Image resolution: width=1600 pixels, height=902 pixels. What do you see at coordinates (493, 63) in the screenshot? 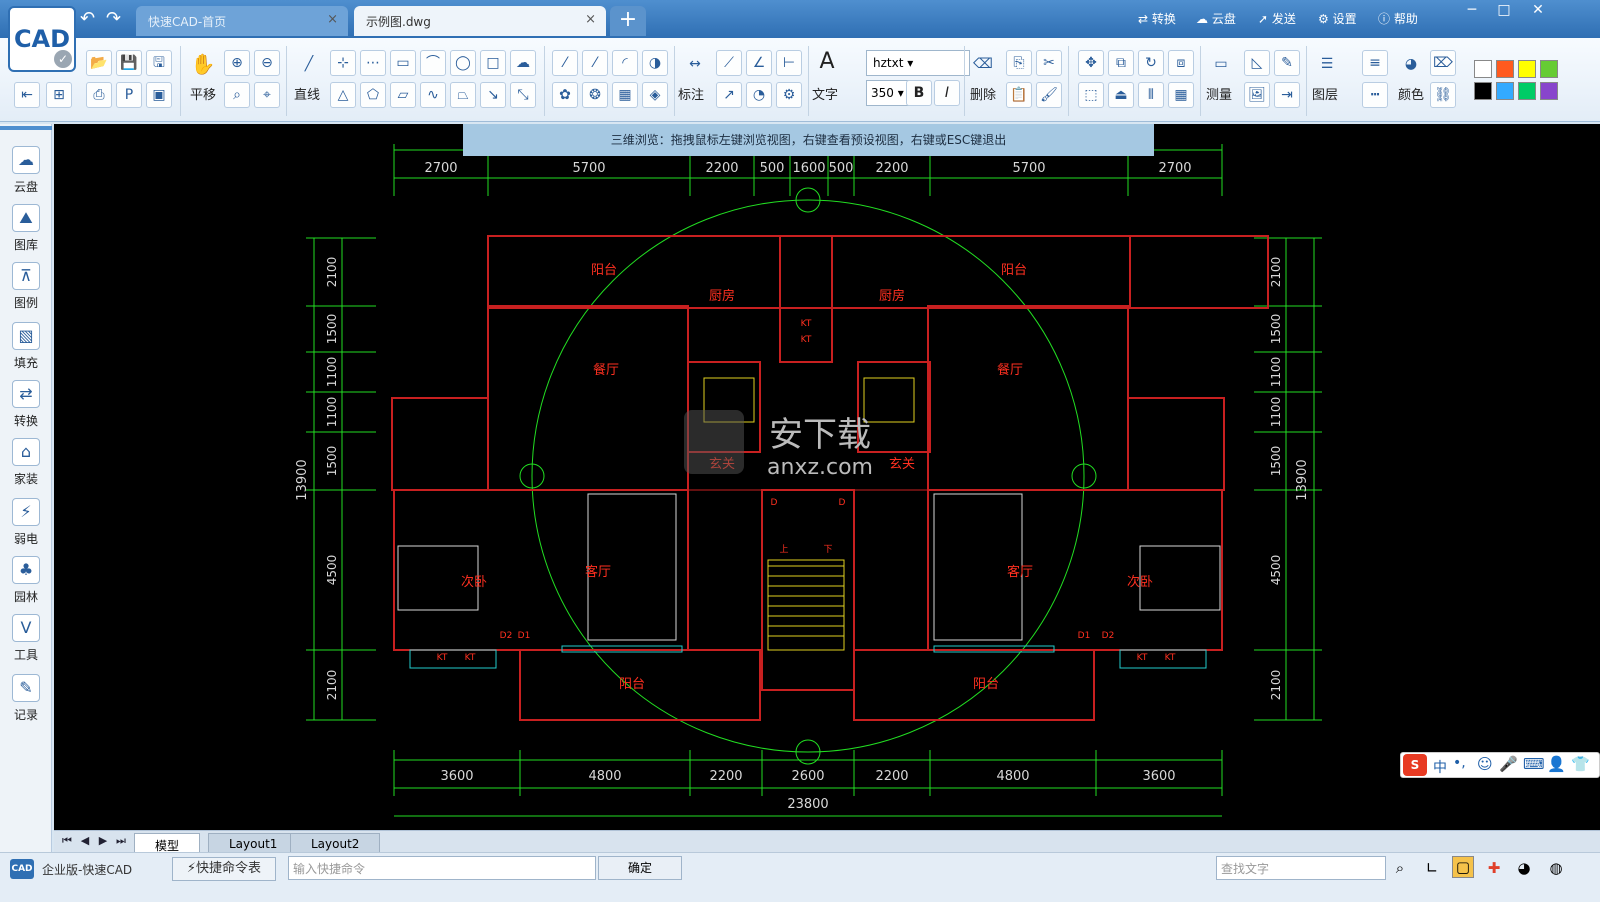
I see `rectangle-icon: □` at bounding box center [493, 63].